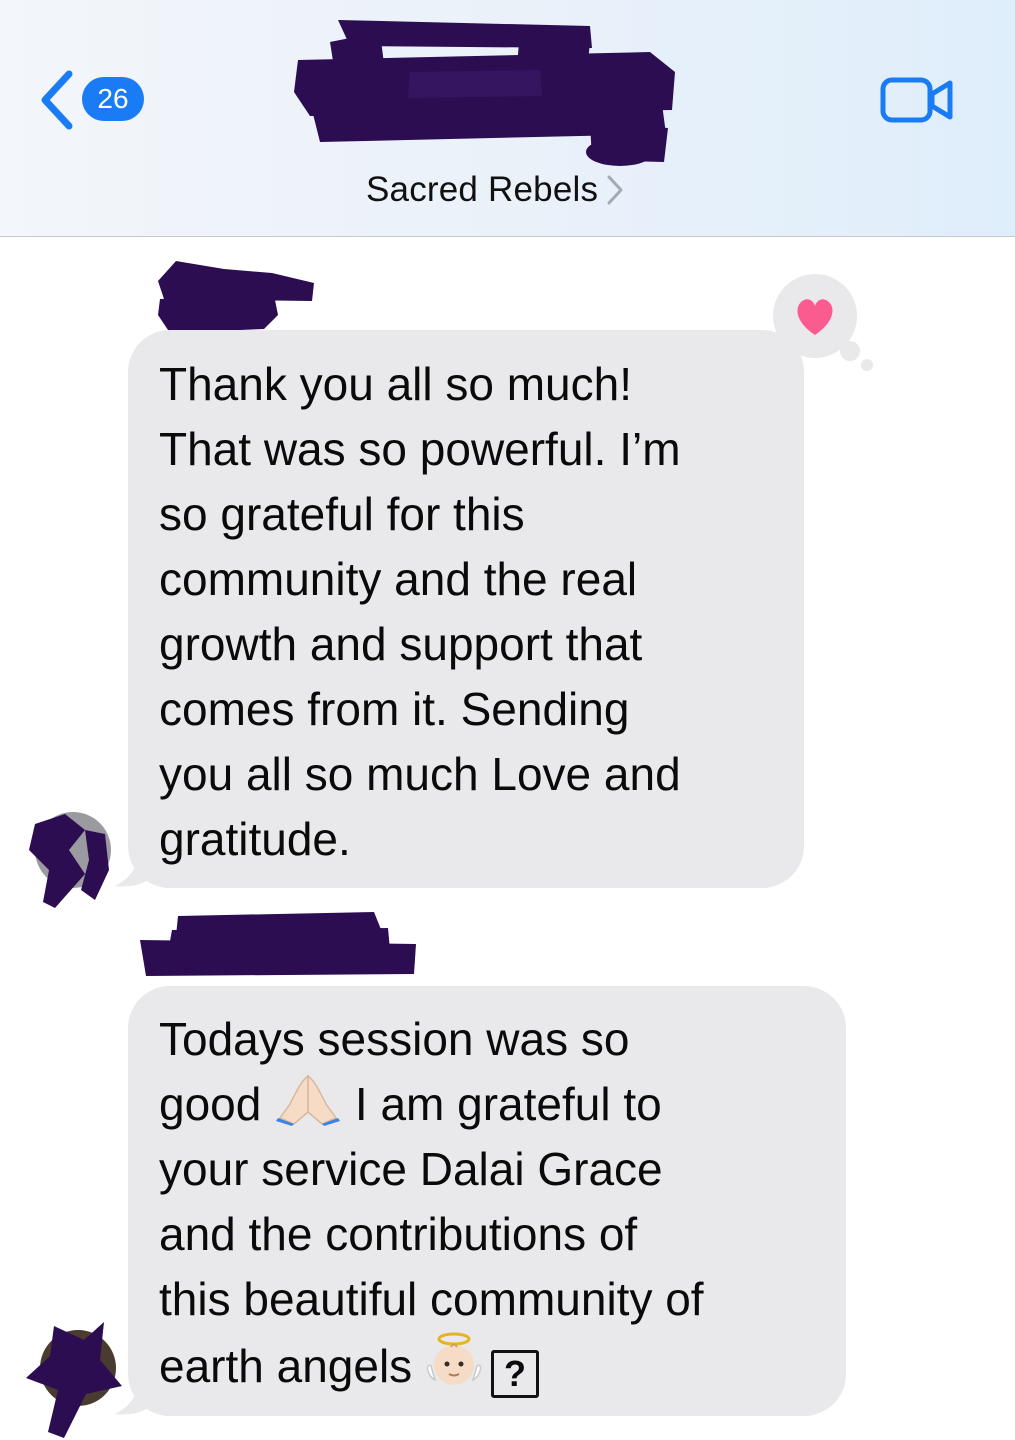 This screenshot has width=1015, height=1440. I want to click on group-title-button: Sacred Rebels, so click(495, 190).